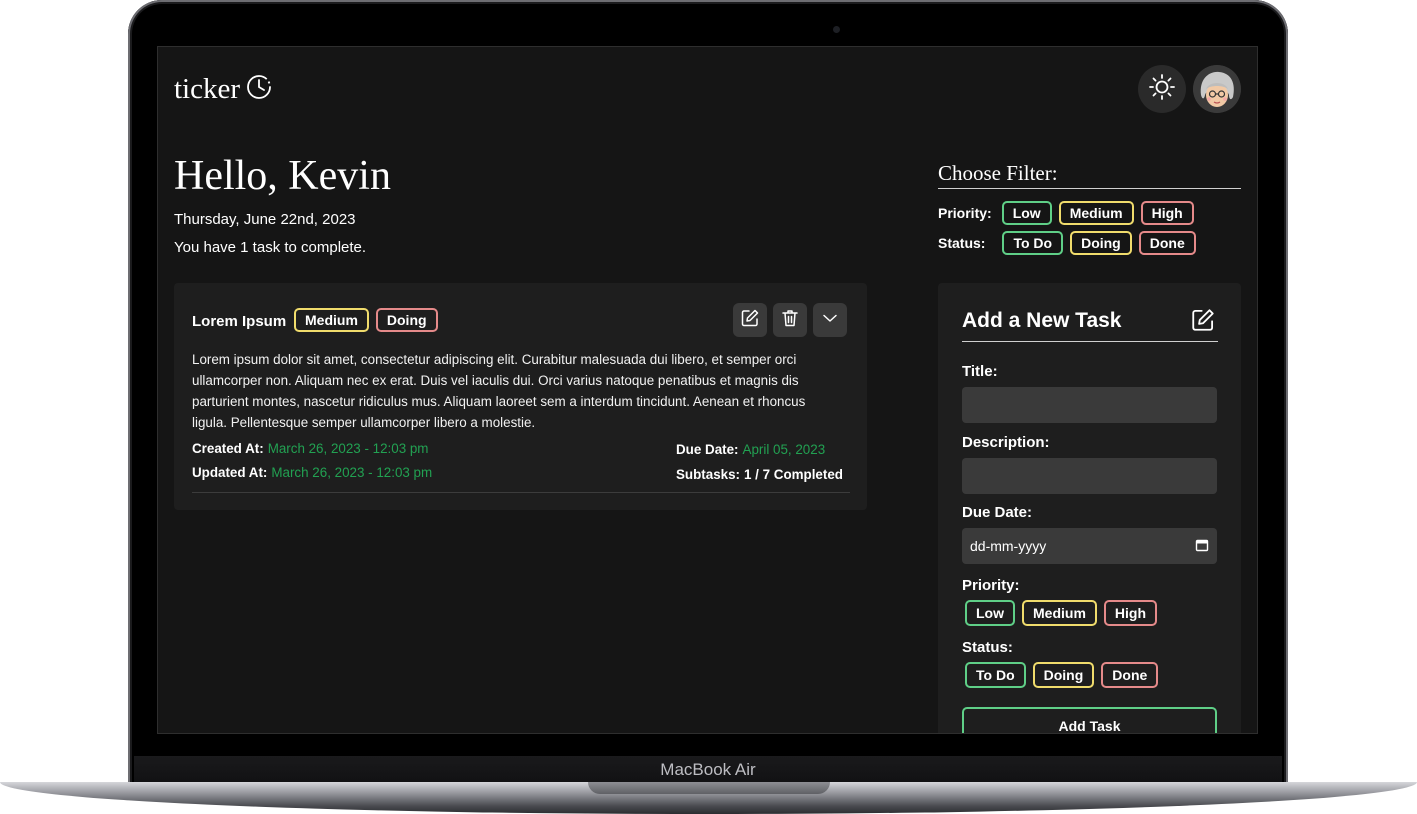  What do you see at coordinates (282, 176) in the screenshot?
I see `page-title: Hello, Kevin` at bounding box center [282, 176].